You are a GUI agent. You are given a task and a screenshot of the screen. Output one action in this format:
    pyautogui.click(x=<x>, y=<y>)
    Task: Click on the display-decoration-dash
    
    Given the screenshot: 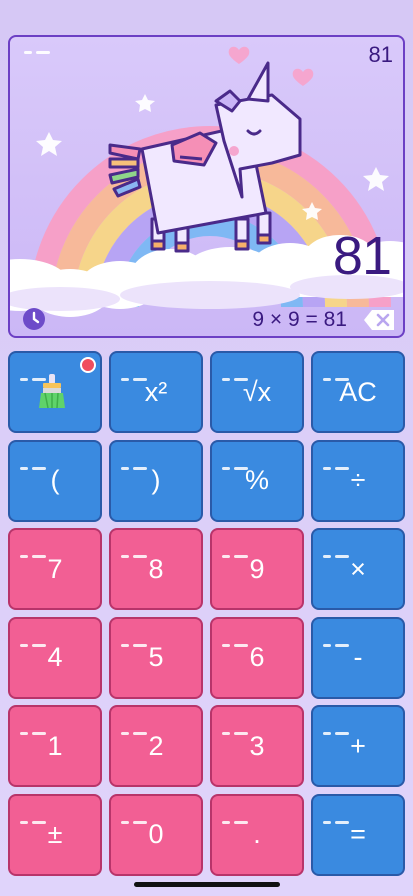 What is the action you would take?
    pyautogui.click(x=39, y=50)
    